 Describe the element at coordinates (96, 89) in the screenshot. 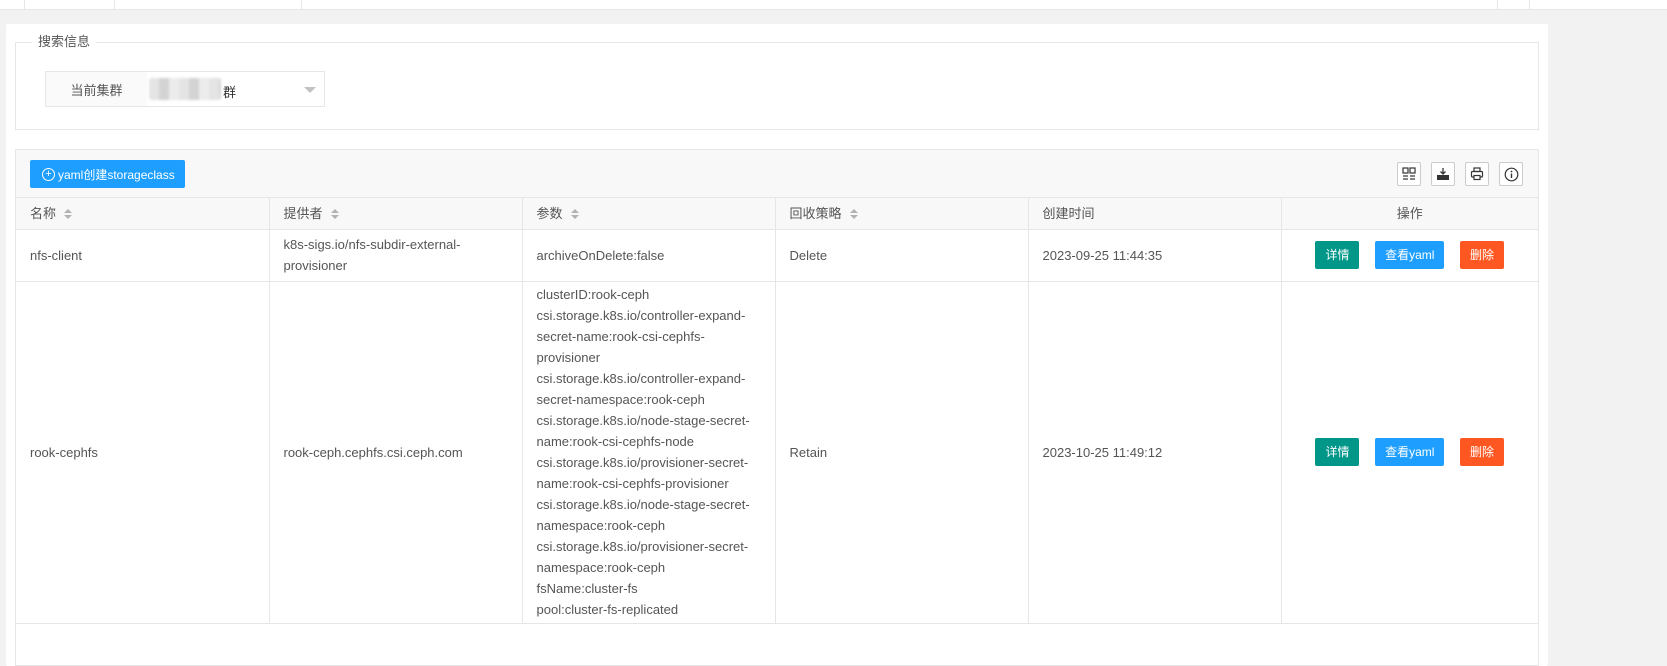

I see `cluster-label: 当前集群` at that location.